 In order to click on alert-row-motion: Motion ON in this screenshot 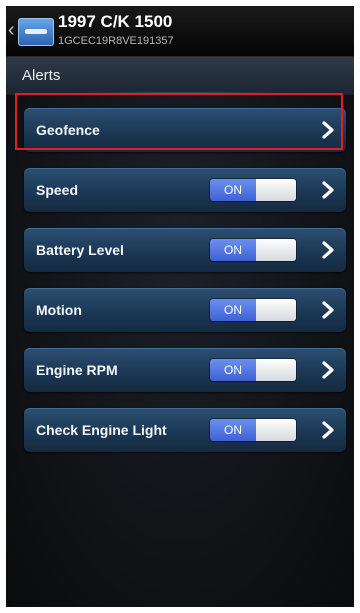, I will do `click(185, 310)`.